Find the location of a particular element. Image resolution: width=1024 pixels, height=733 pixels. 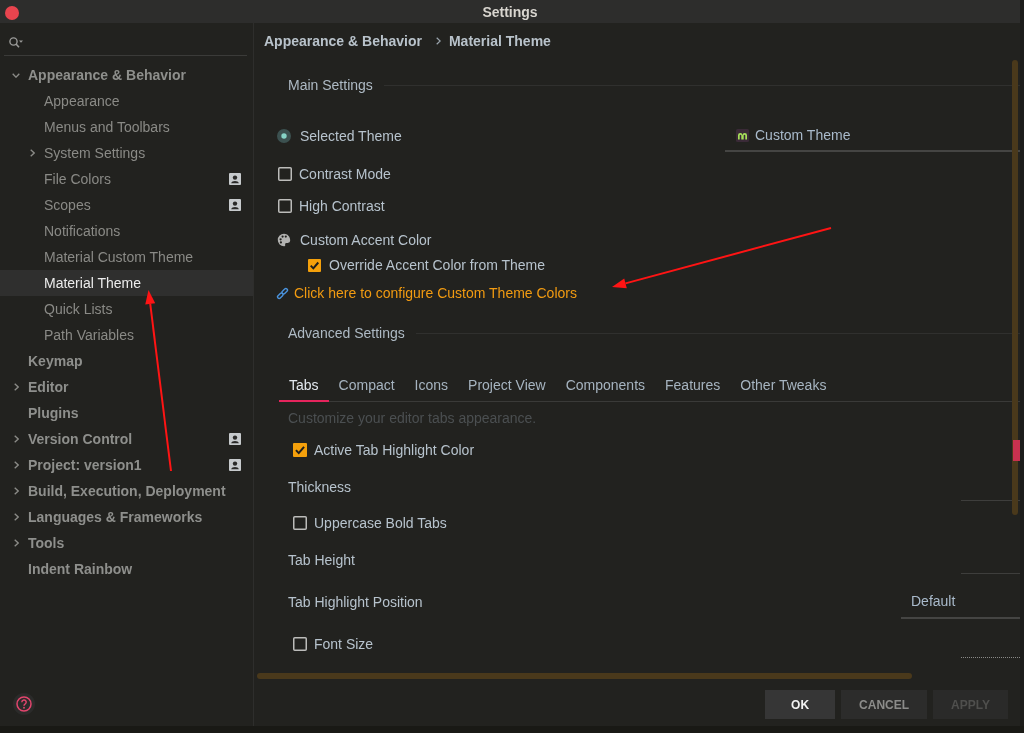

tree-item: Indent Rainbow is located at coordinates (126, 569).